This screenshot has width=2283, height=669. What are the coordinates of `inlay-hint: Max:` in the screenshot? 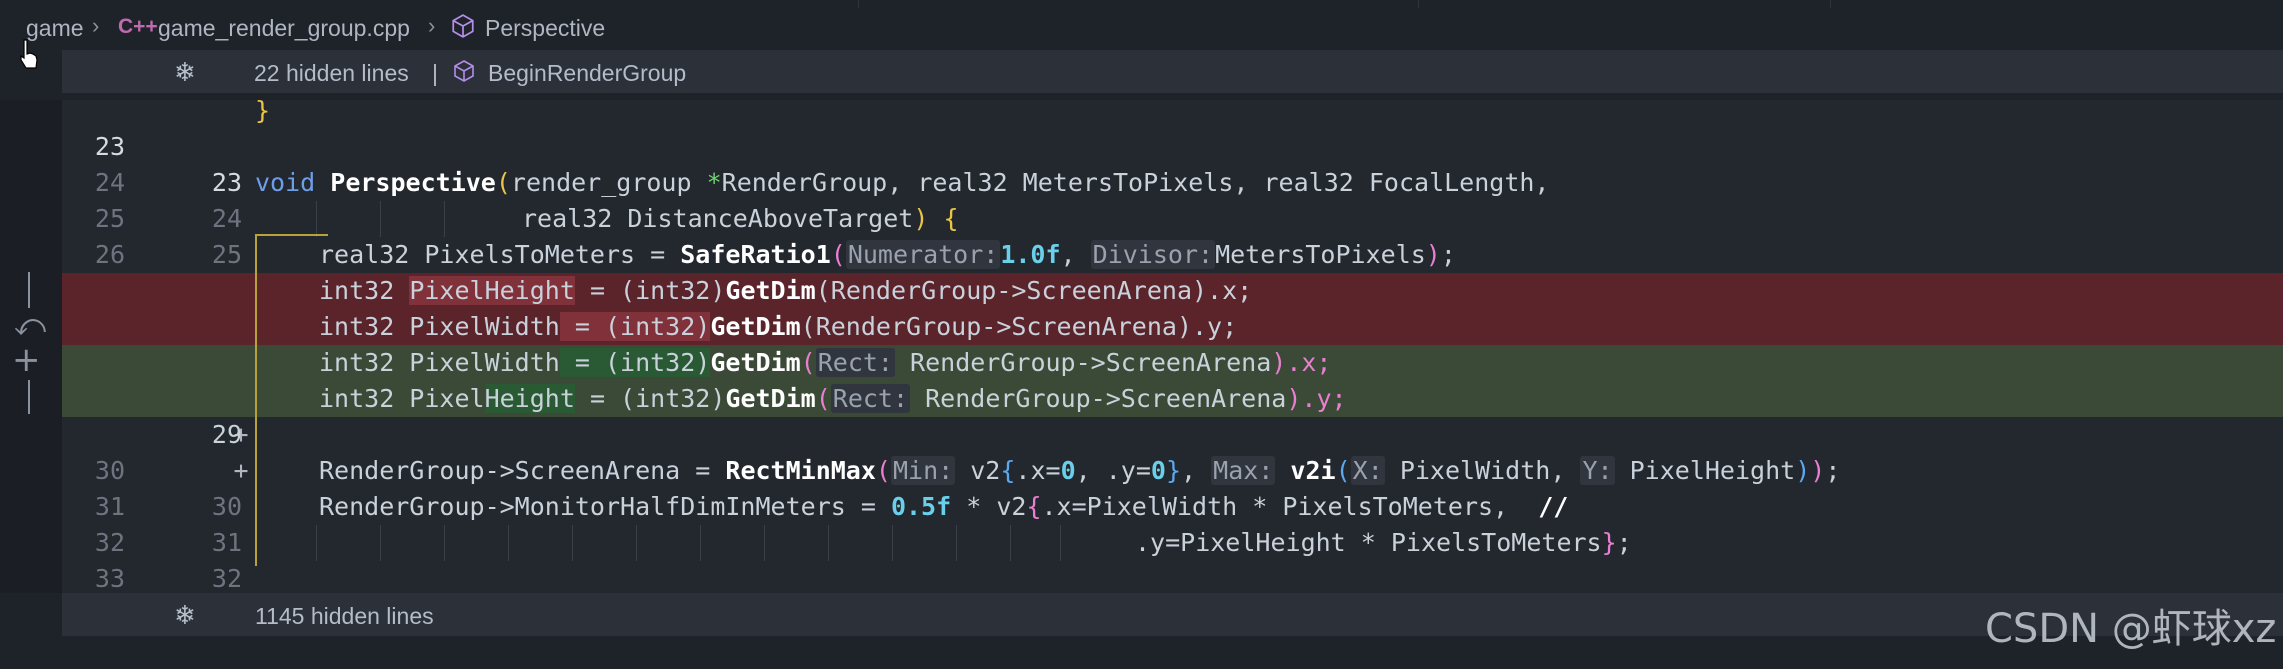 It's located at (1243, 470).